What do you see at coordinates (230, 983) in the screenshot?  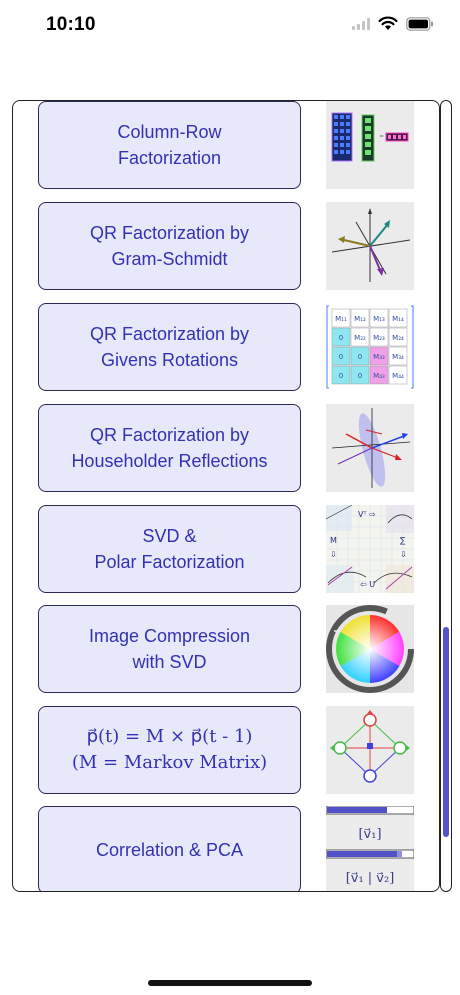 I see `home-indicator` at bounding box center [230, 983].